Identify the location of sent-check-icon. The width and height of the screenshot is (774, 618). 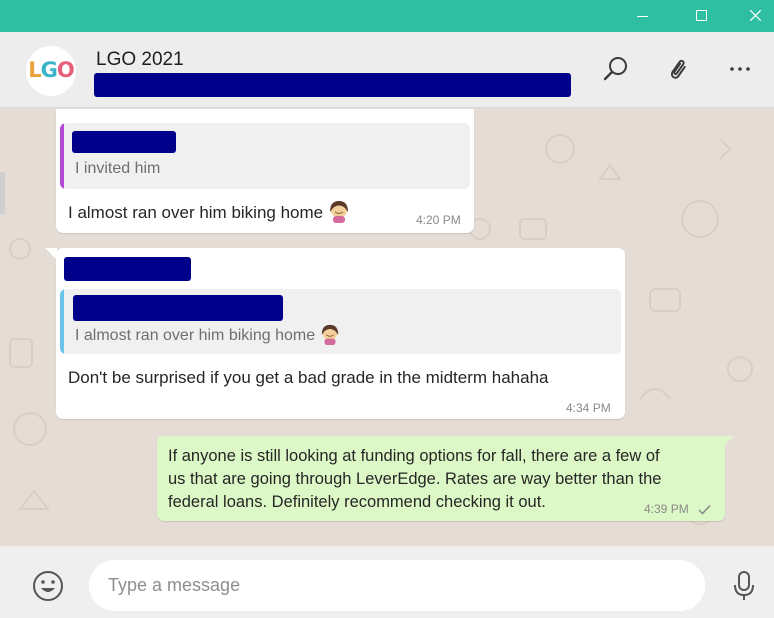
(704, 509).